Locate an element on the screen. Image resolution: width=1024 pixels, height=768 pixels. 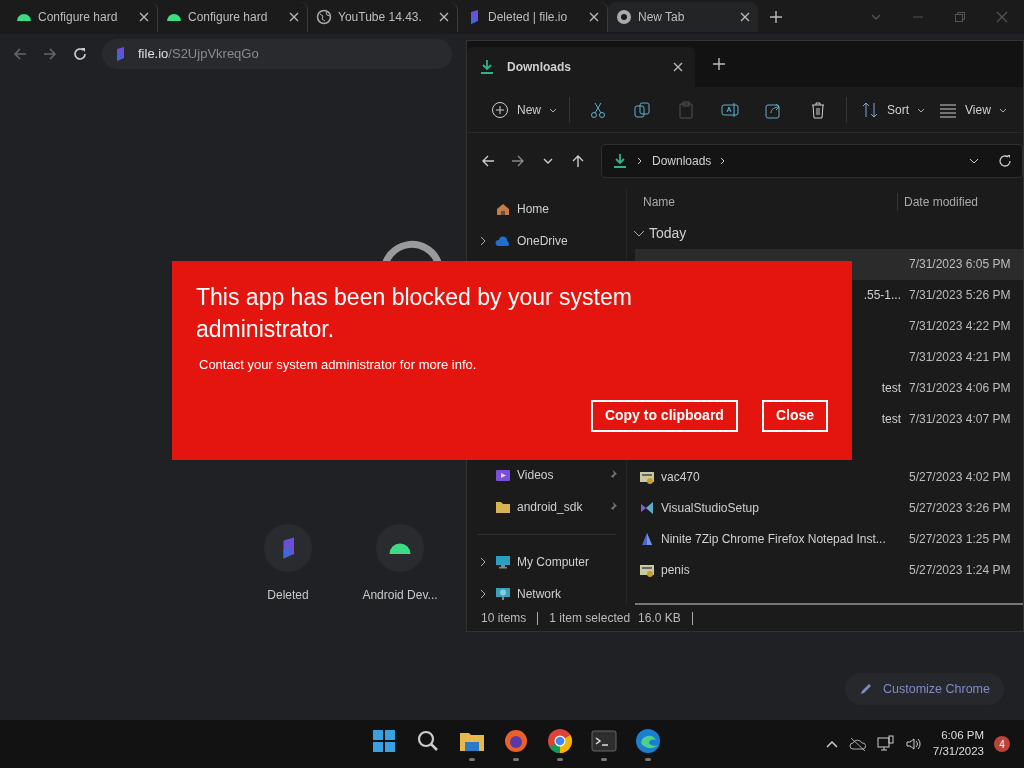
new-button: New is located at coordinates (524, 109).